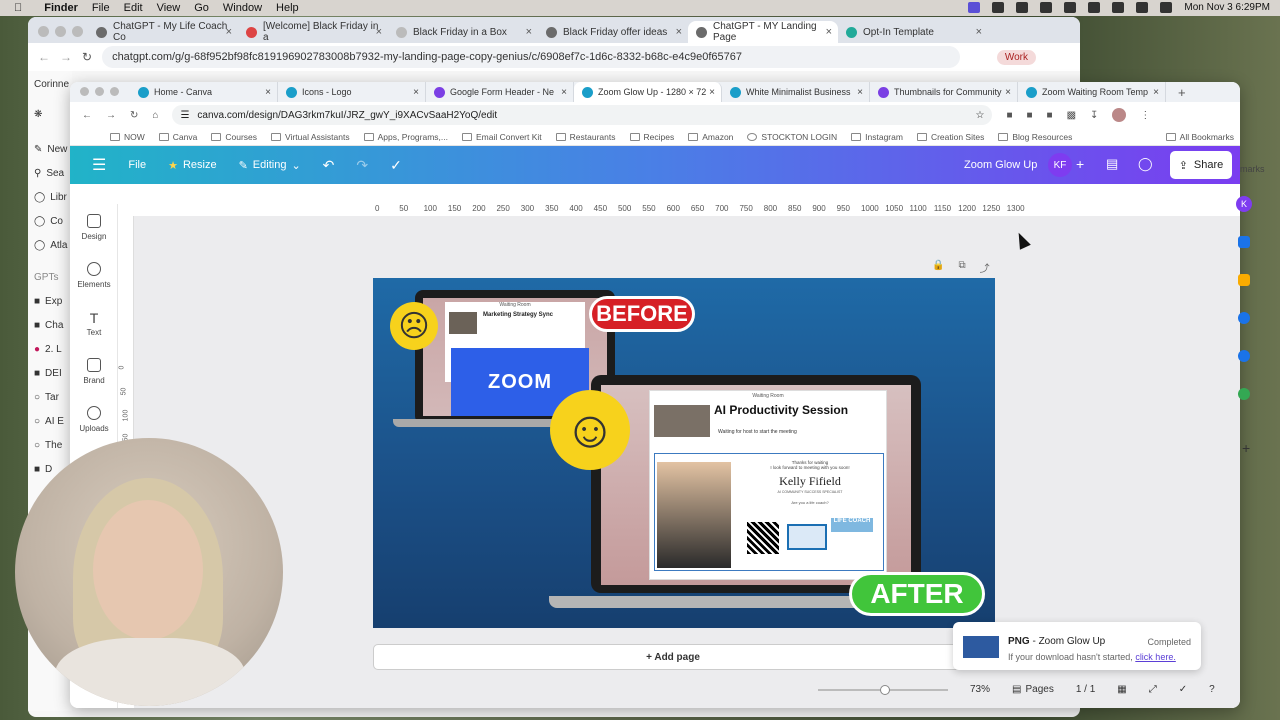  What do you see at coordinates (352, 92) in the screenshot?
I see `tab-icons-logo: Icons - Logo ×` at bounding box center [352, 92].